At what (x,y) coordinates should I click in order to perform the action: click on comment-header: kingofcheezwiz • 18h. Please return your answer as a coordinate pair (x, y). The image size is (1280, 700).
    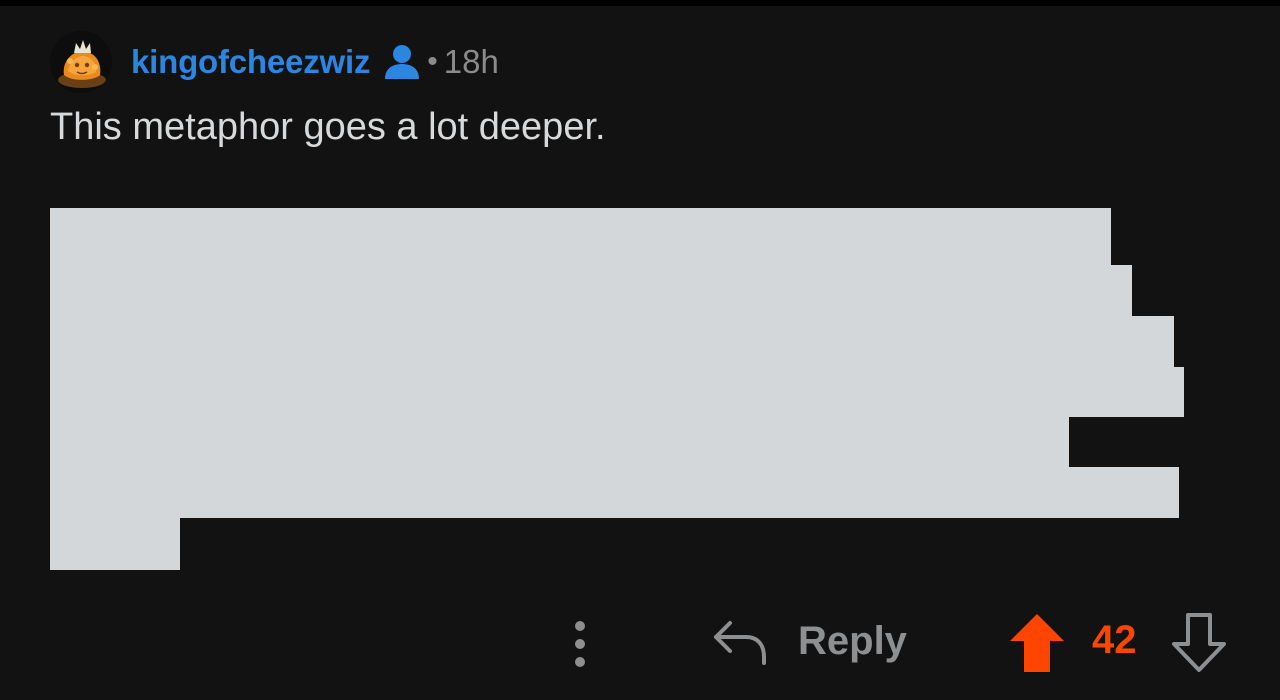
    Looking at the image, I should click on (274, 62).